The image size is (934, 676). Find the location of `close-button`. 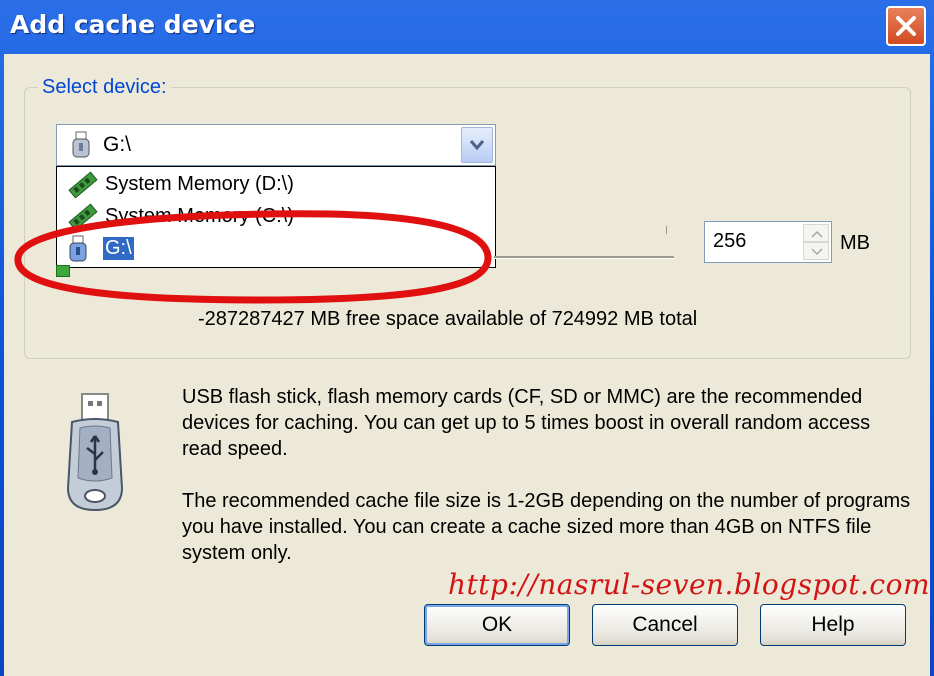

close-button is located at coordinates (906, 26).